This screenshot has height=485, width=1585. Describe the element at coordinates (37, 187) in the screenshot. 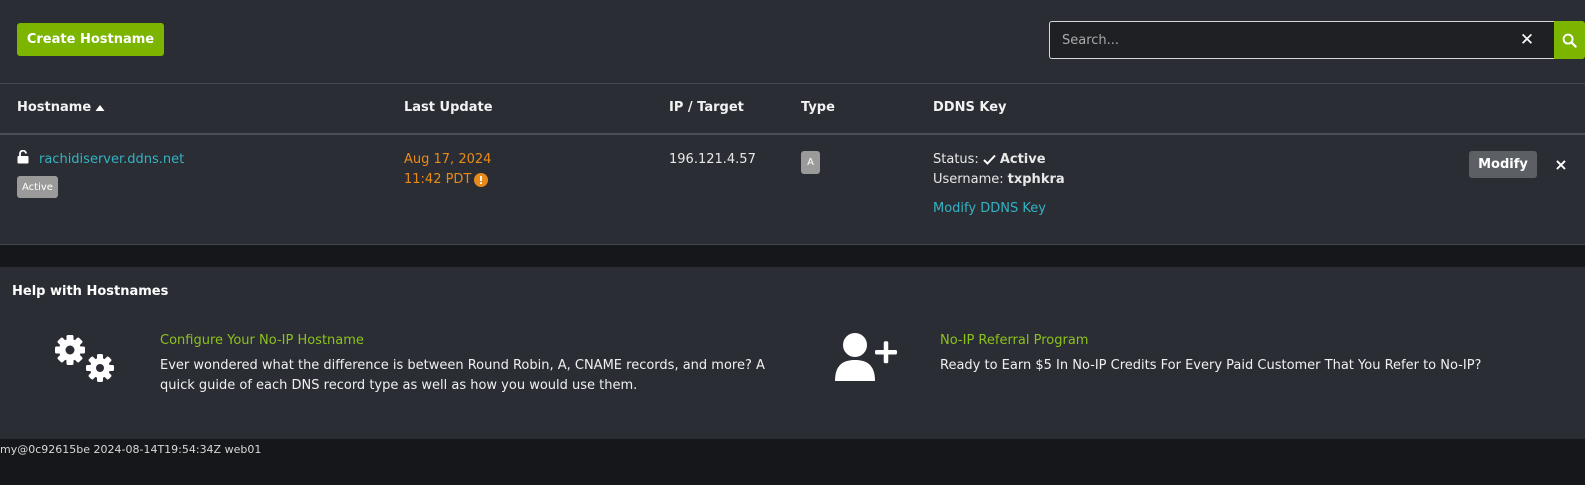

I see `hostname-status-badge: Active` at that location.